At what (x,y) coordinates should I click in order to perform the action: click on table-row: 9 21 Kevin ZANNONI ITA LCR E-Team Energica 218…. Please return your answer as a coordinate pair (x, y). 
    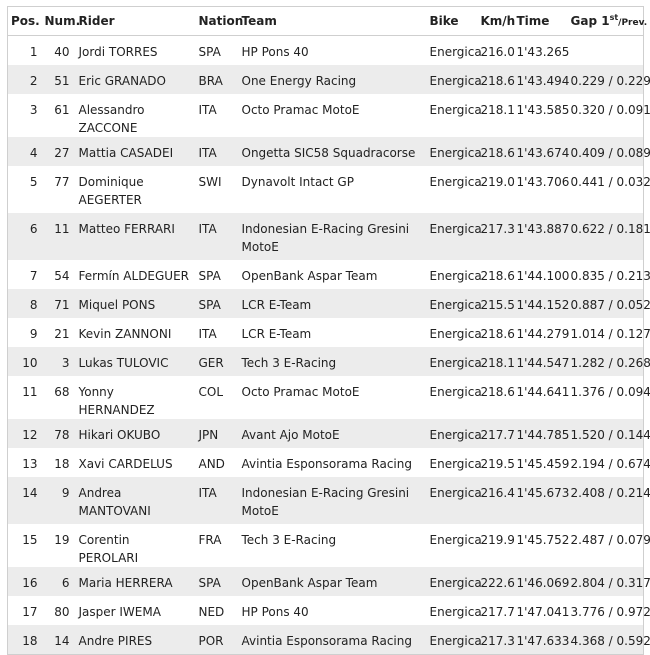
    Looking at the image, I should click on (329, 332).